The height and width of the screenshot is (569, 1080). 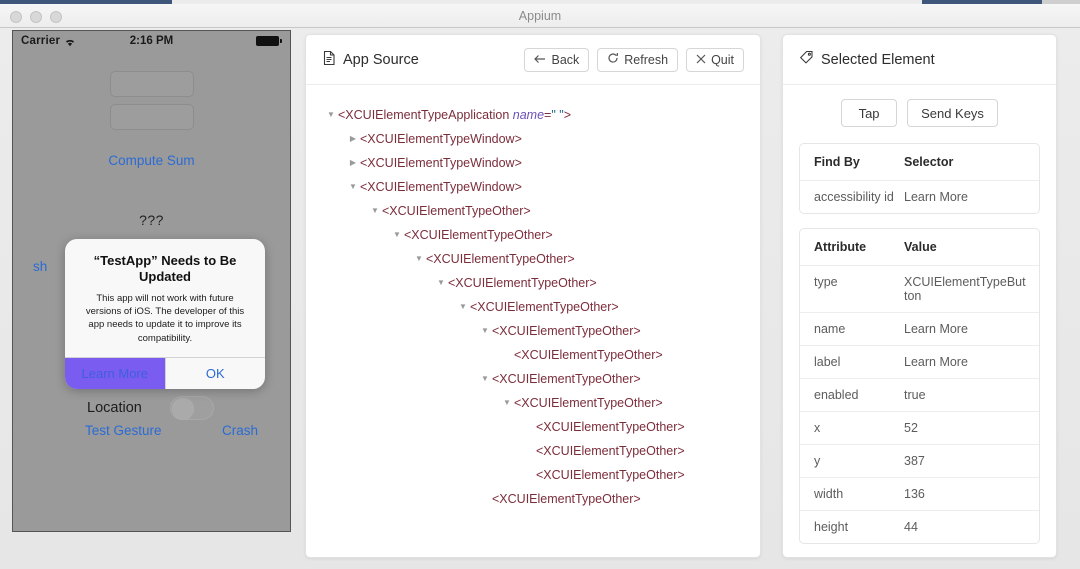 I want to click on sum-result-label: ???, so click(x=151, y=220).